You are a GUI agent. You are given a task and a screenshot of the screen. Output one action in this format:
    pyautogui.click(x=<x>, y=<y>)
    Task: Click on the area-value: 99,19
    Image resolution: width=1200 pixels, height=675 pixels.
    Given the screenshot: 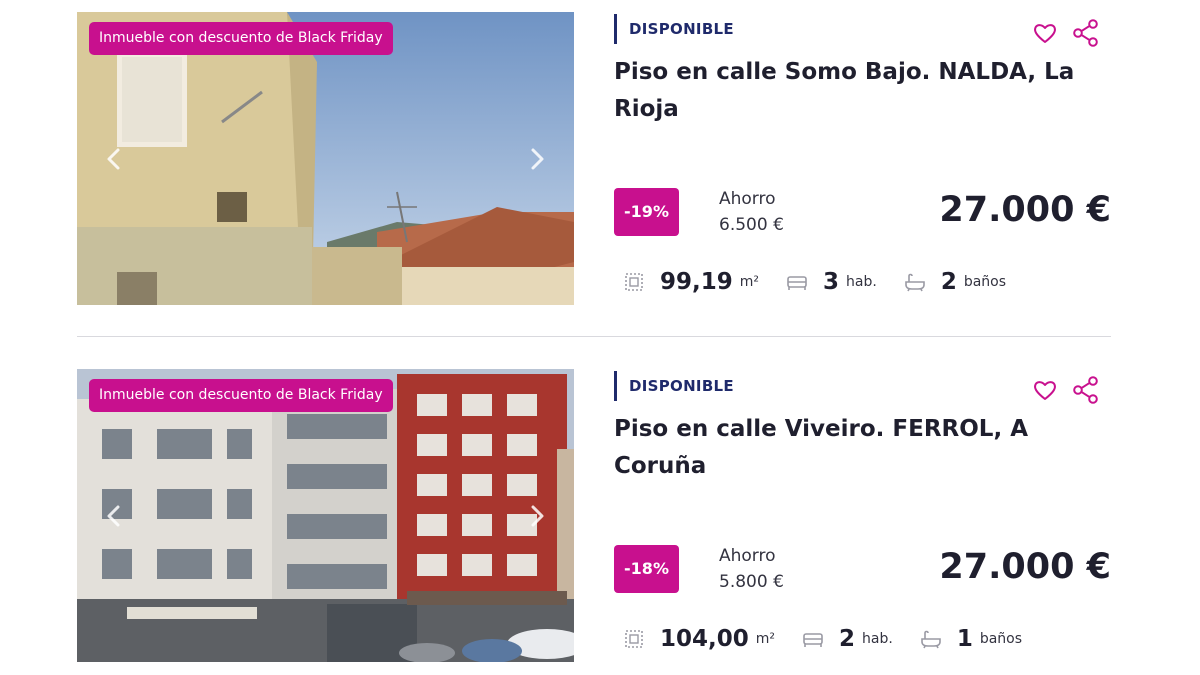 What is the action you would take?
    pyautogui.click(x=696, y=282)
    